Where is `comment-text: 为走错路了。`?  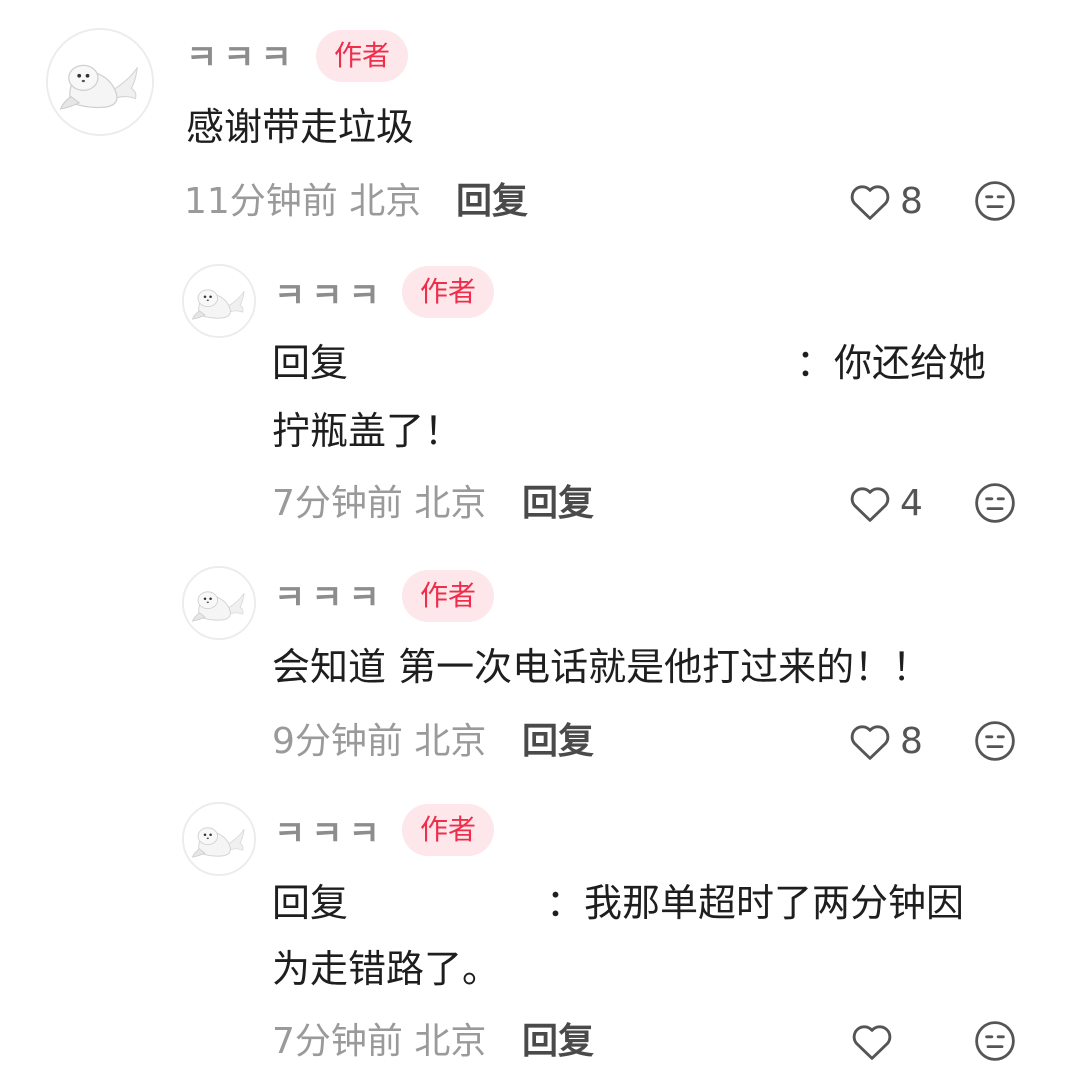 comment-text: 为走错路了。 is located at coordinates (386, 969).